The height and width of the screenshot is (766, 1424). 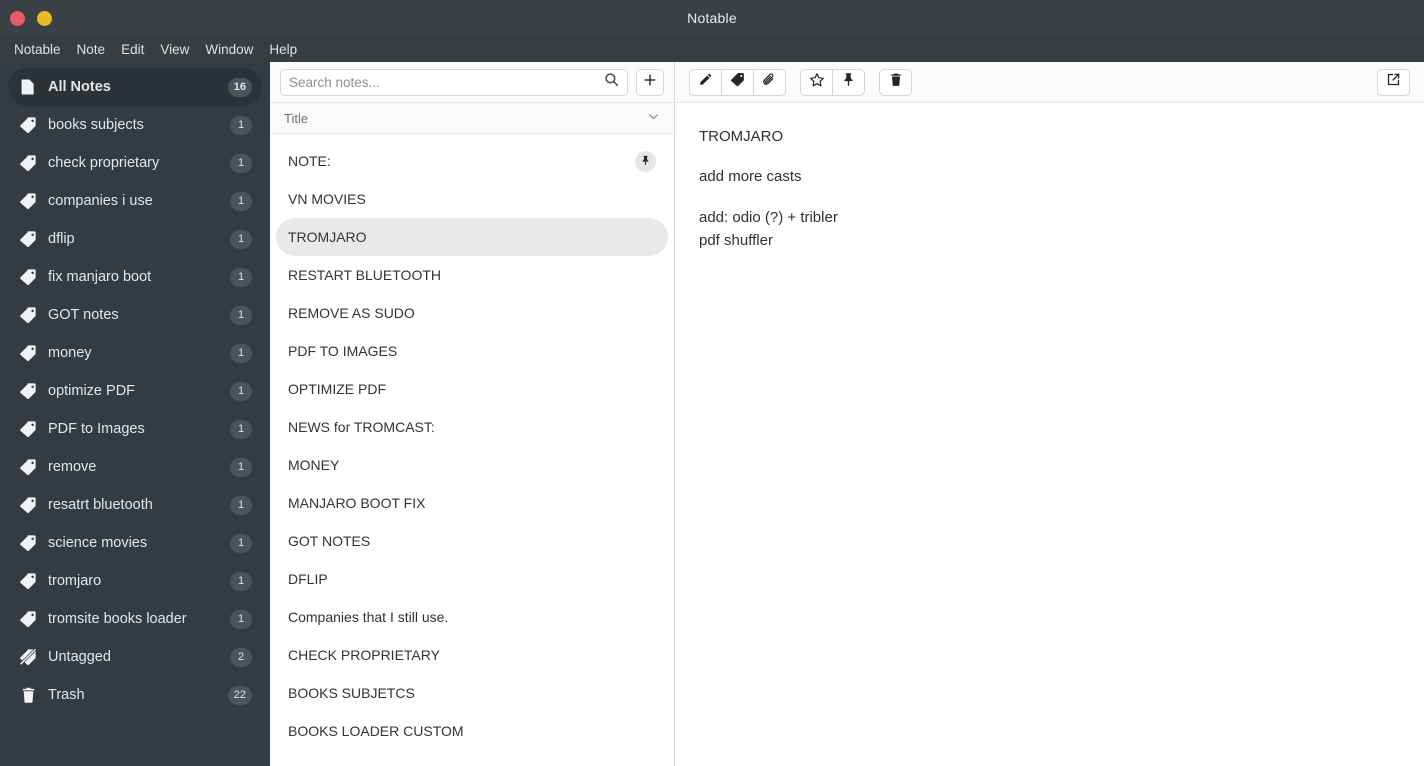 I want to click on star-icon, so click(x=817, y=82).